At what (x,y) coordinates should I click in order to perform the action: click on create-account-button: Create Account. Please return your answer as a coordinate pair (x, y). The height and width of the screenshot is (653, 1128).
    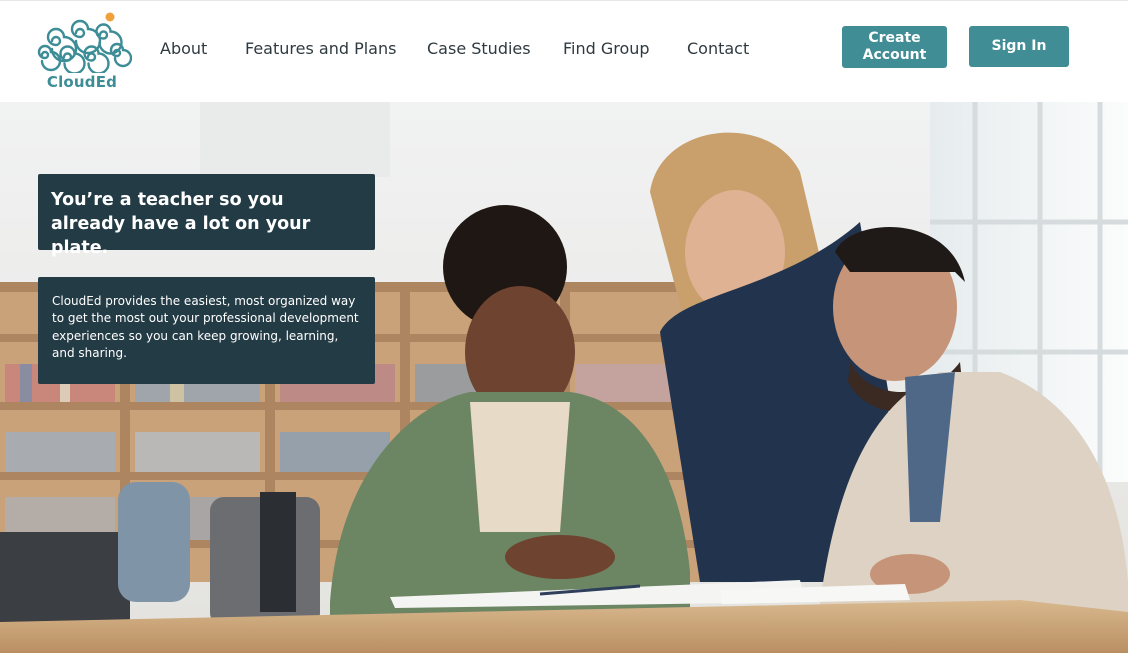
    Looking at the image, I should click on (894, 47).